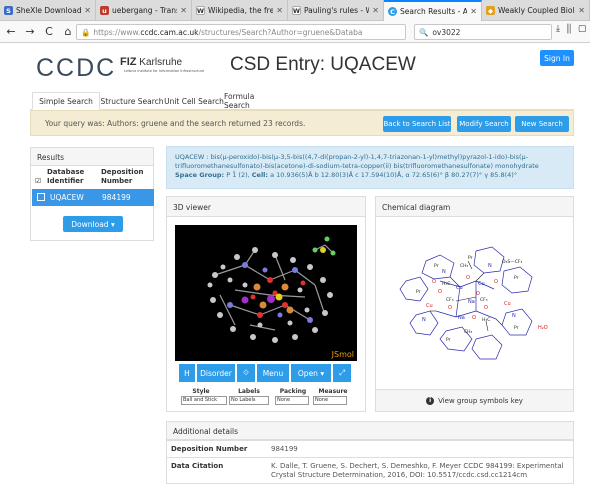 The height and width of the screenshot is (484, 590). I want to click on page-title: CSD Entry: UQACEW, so click(323, 64).